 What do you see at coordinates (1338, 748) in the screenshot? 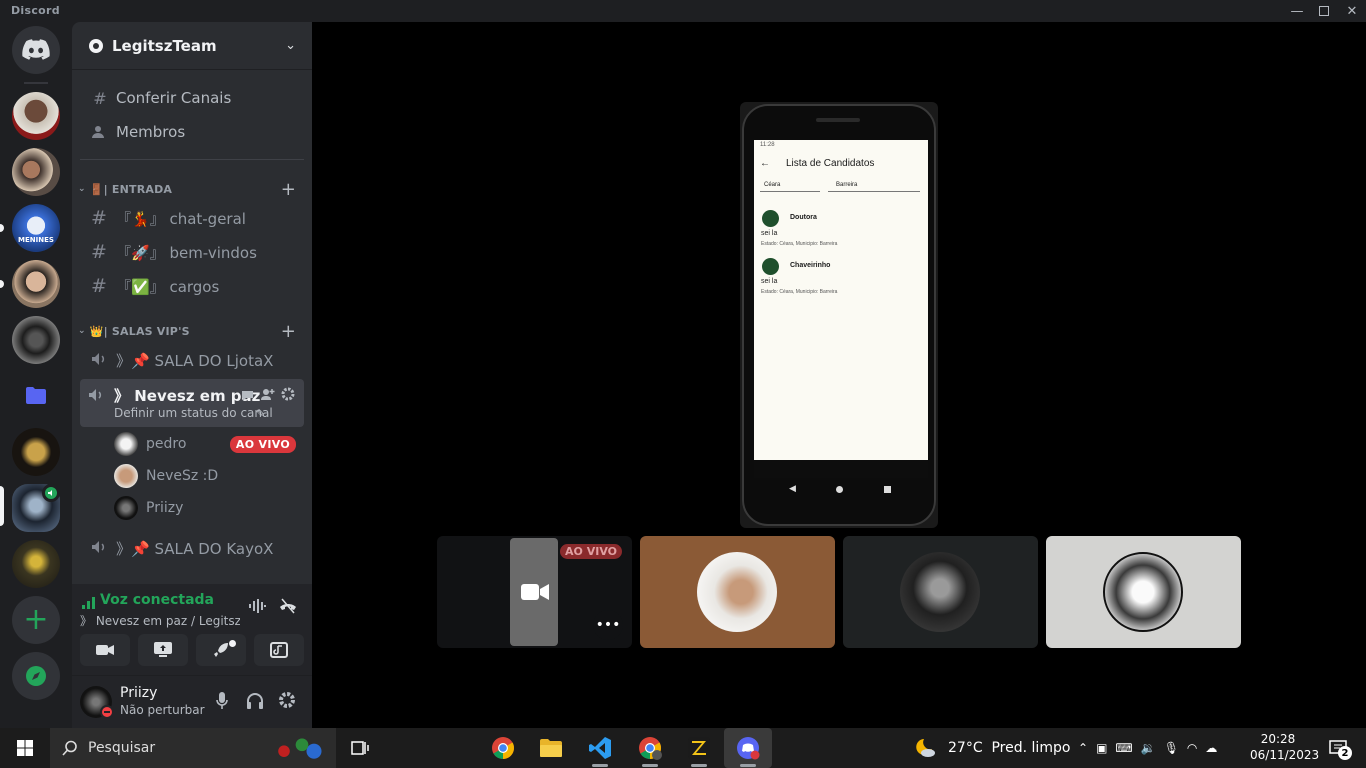
I see `notifications-button: 2` at bounding box center [1338, 748].